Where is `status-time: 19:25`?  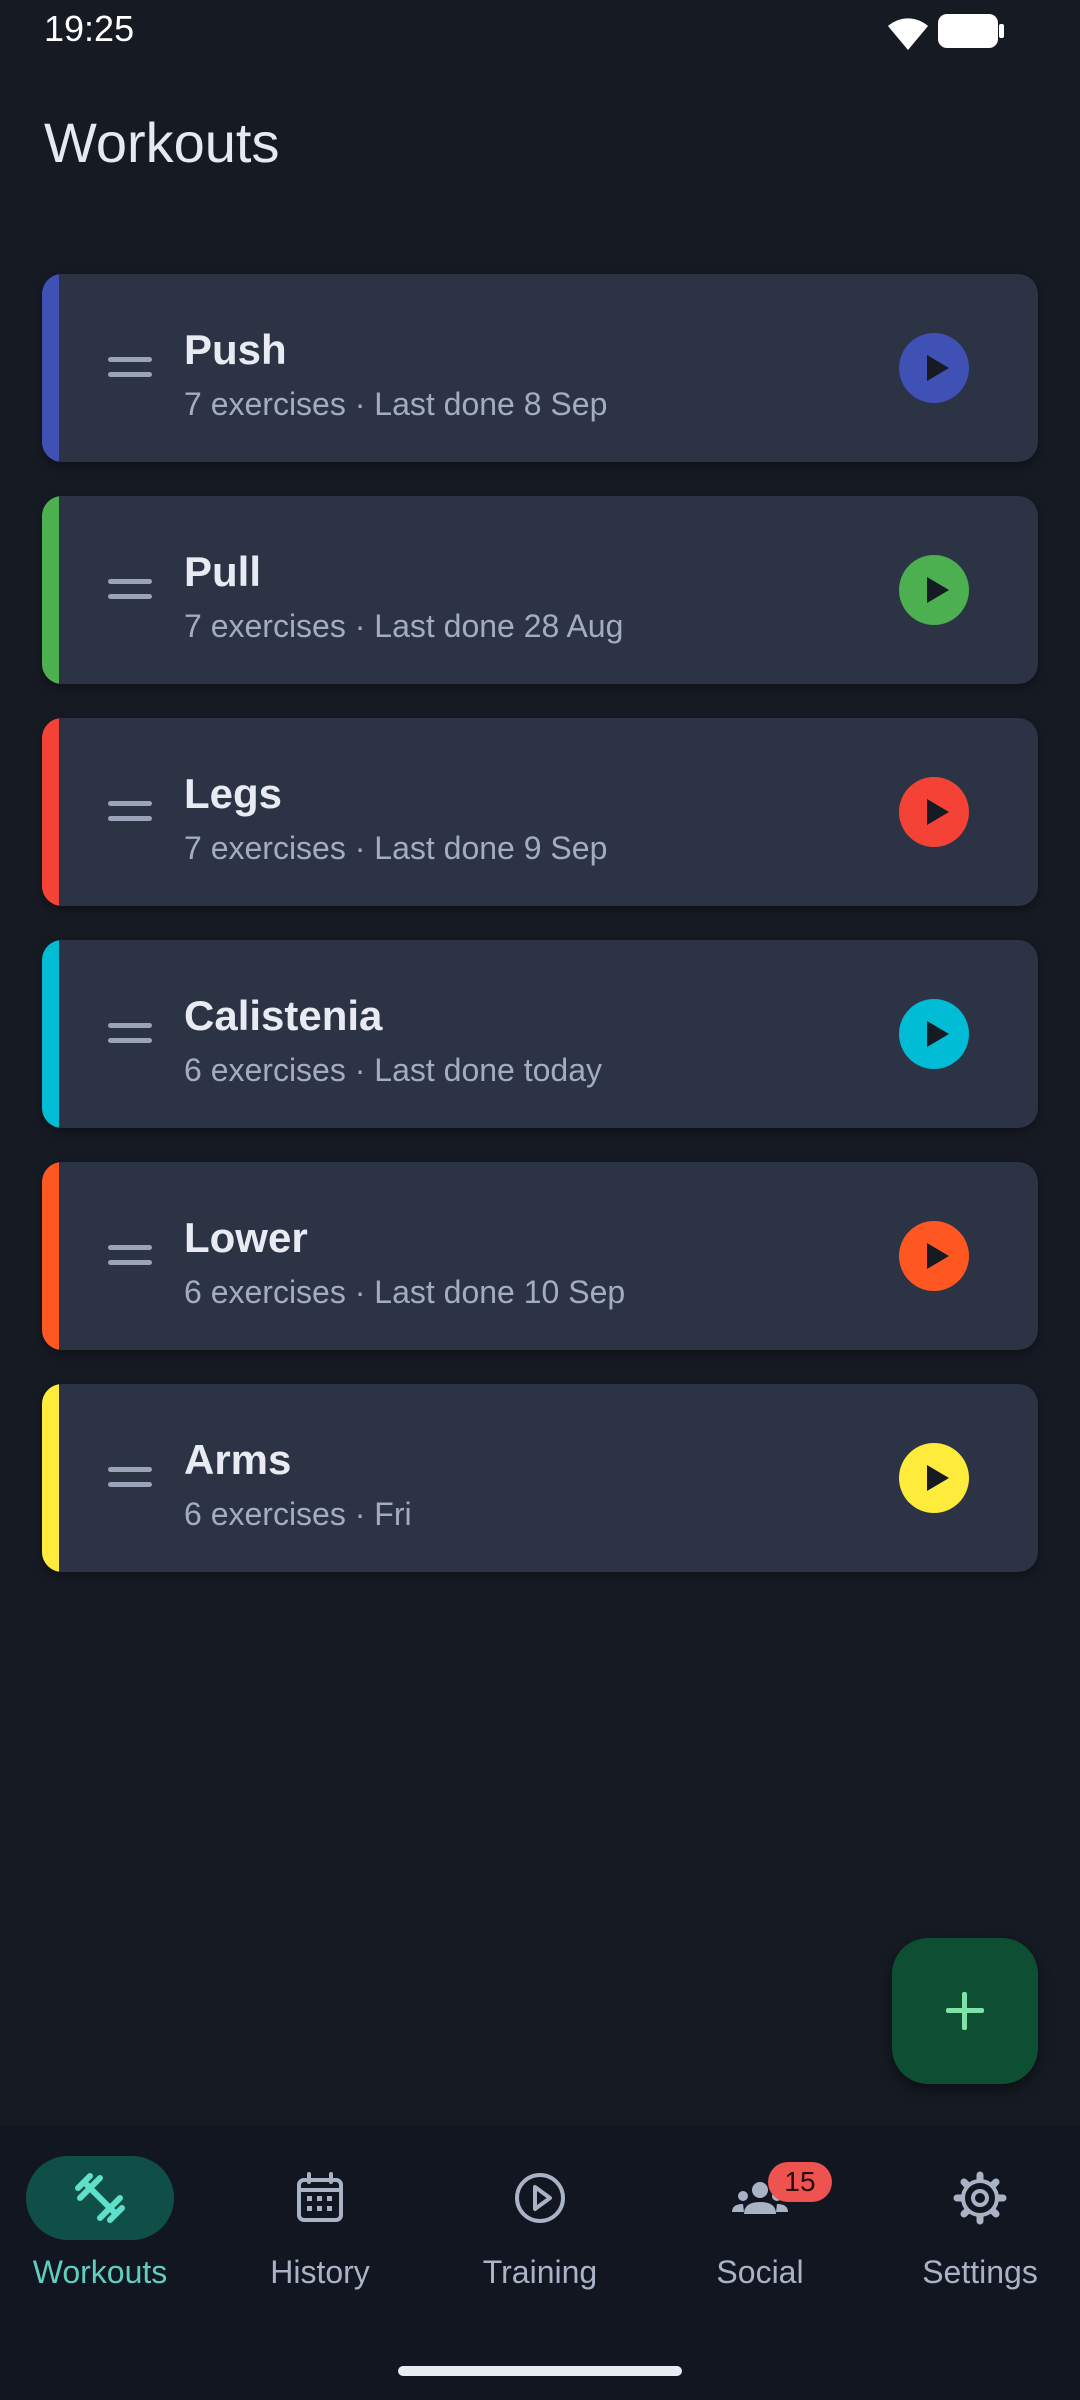
status-time: 19:25 is located at coordinates (89, 28).